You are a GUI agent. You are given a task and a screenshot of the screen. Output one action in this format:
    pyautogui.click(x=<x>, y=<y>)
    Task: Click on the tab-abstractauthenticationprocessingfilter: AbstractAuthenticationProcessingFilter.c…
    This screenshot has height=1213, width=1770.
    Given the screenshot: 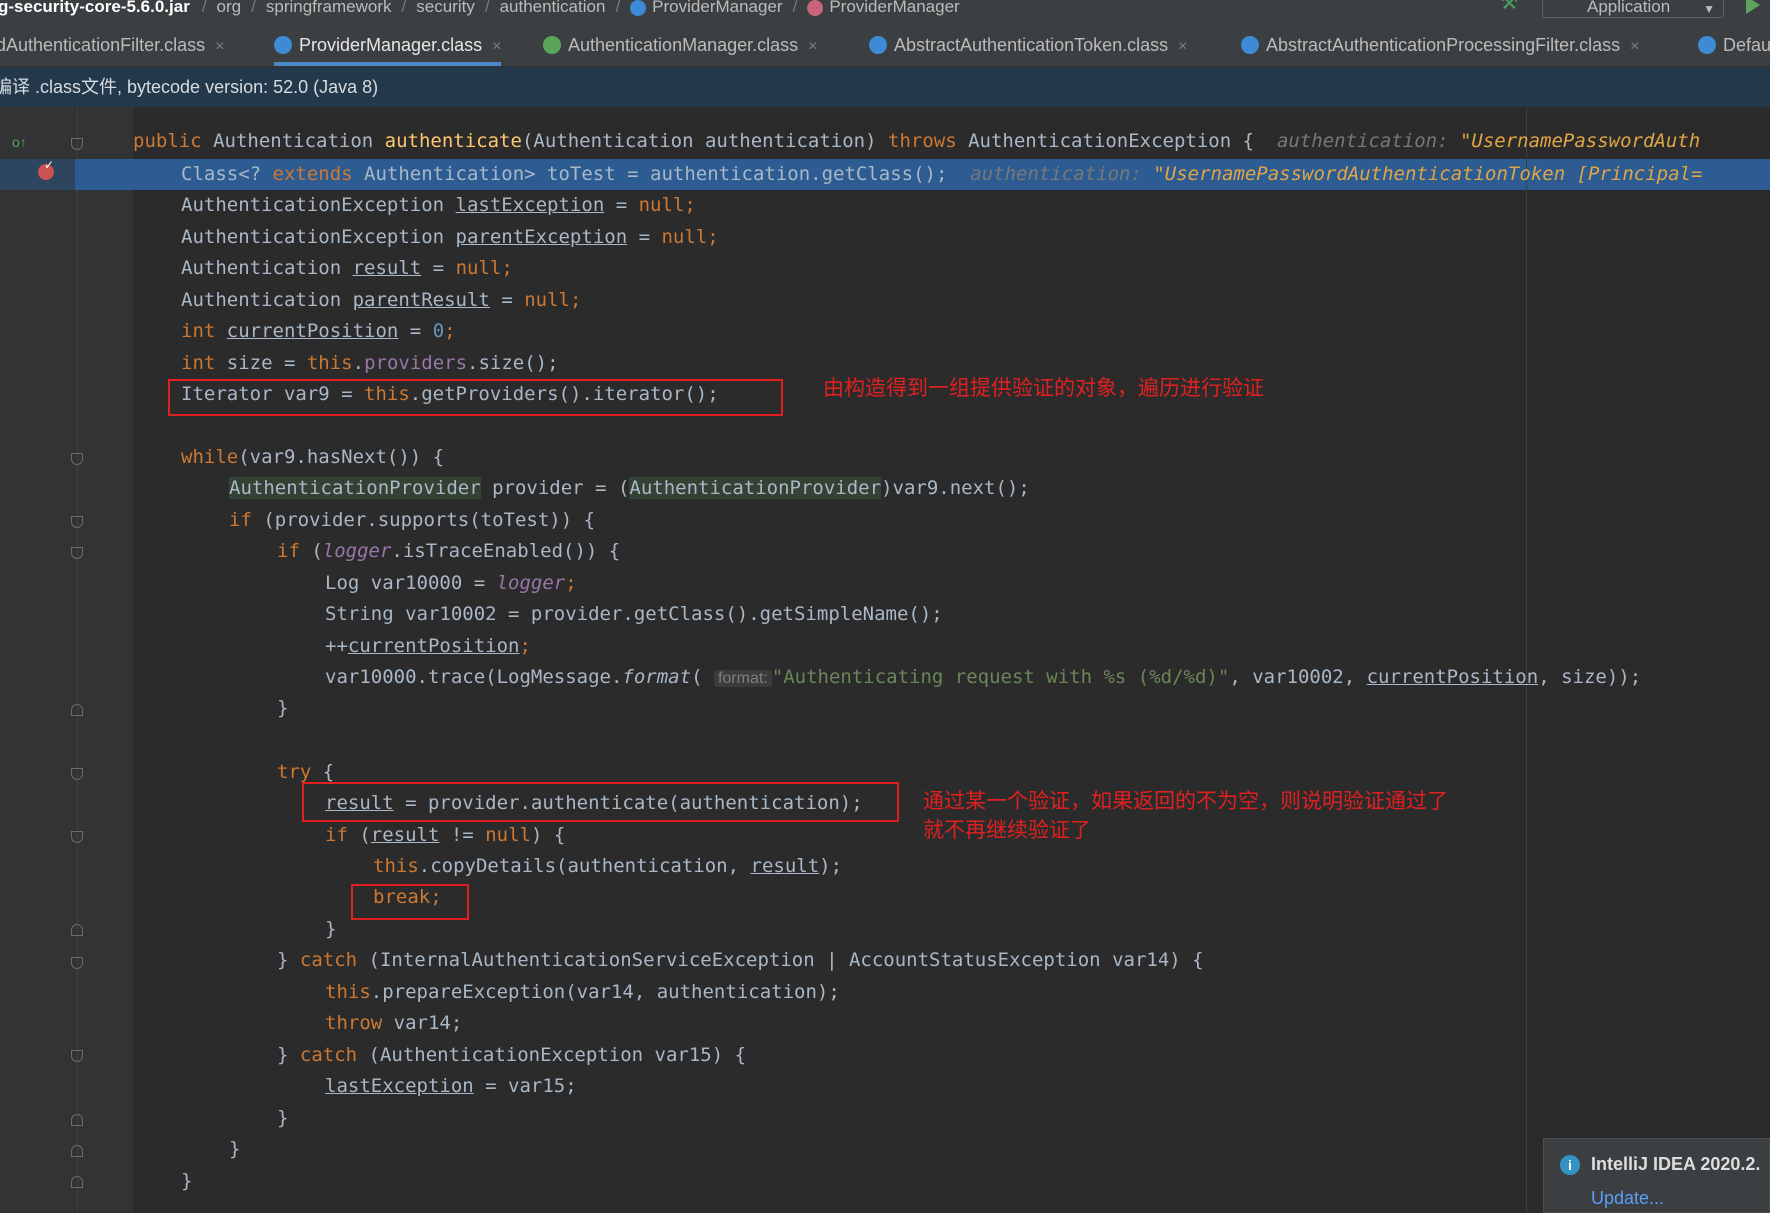 What is the action you would take?
    pyautogui.click(x=1440, y=44)
    